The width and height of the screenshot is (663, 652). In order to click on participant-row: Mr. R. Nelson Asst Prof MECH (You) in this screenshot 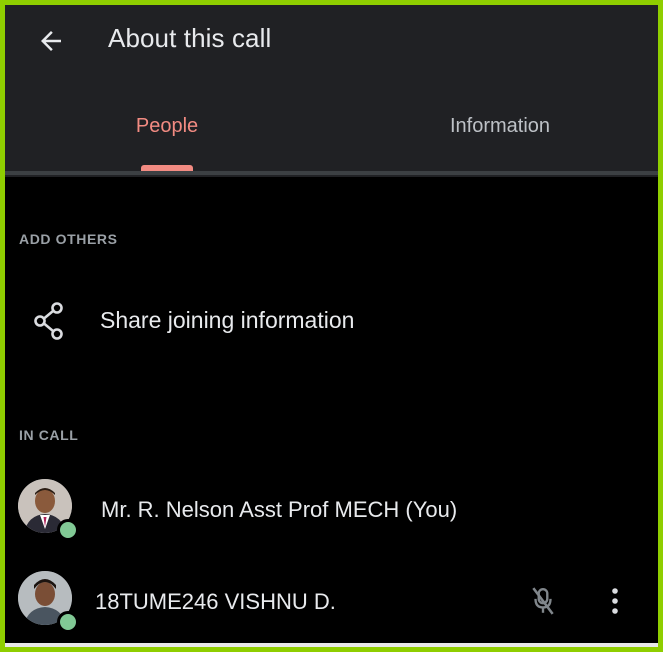, I will do `click(331, 510)`.